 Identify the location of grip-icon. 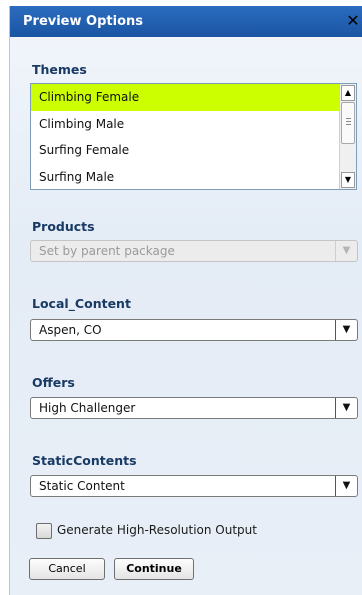
(348, 122).